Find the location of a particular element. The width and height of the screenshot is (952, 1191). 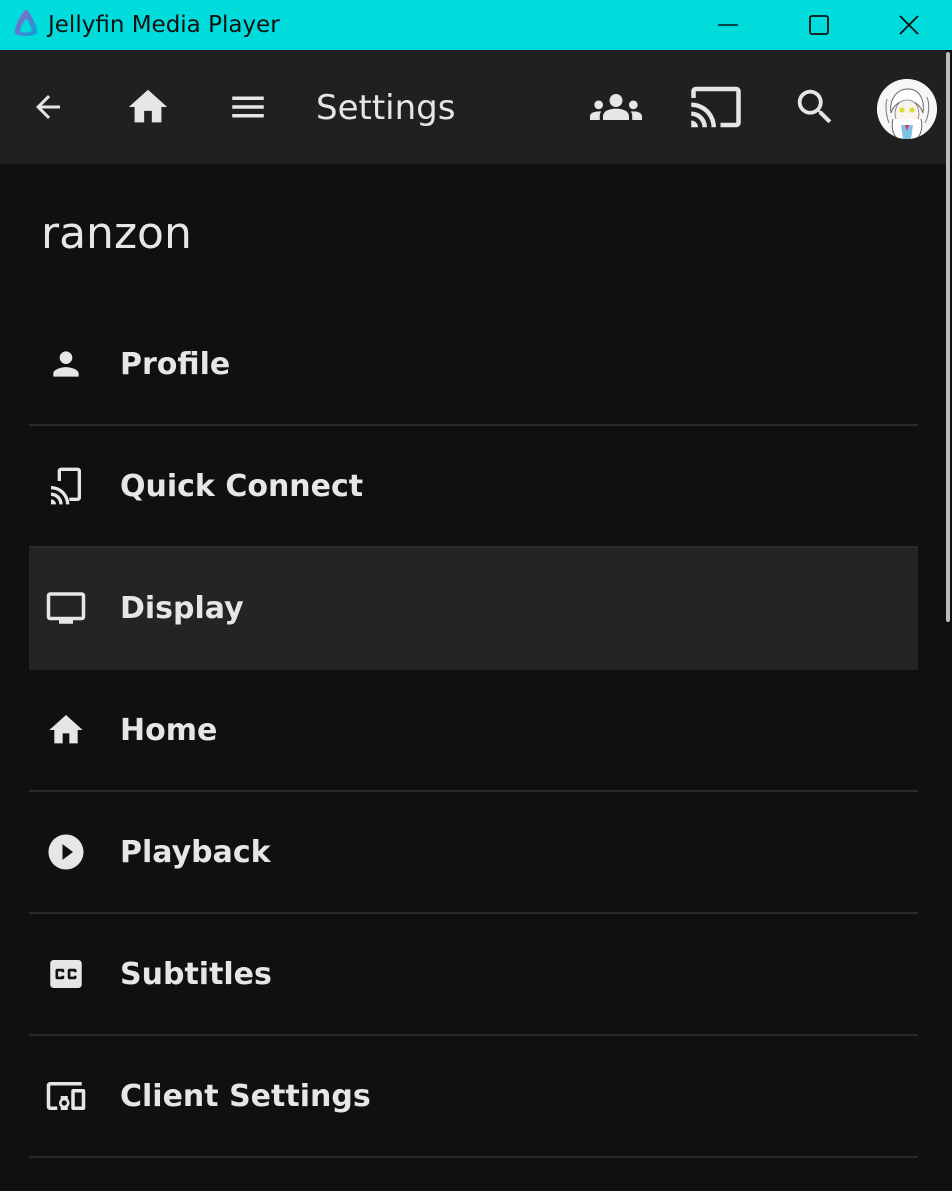

menu-item-label: Display is located at coordinates (182, 608).